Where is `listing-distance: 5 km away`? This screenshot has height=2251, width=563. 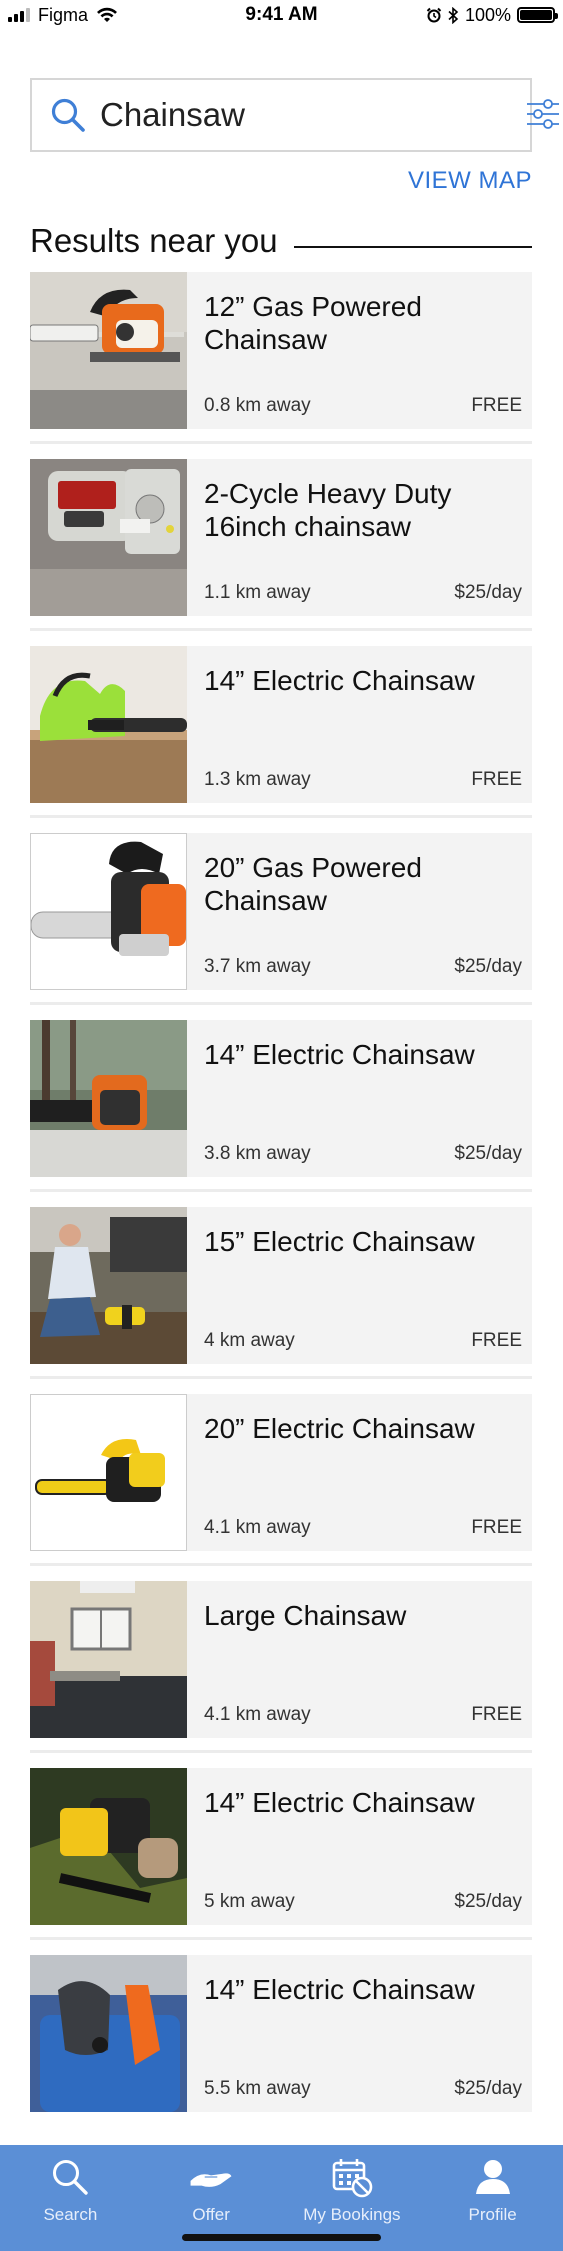 listing-distance: 5 km away is located at coordinates (249, 1901).